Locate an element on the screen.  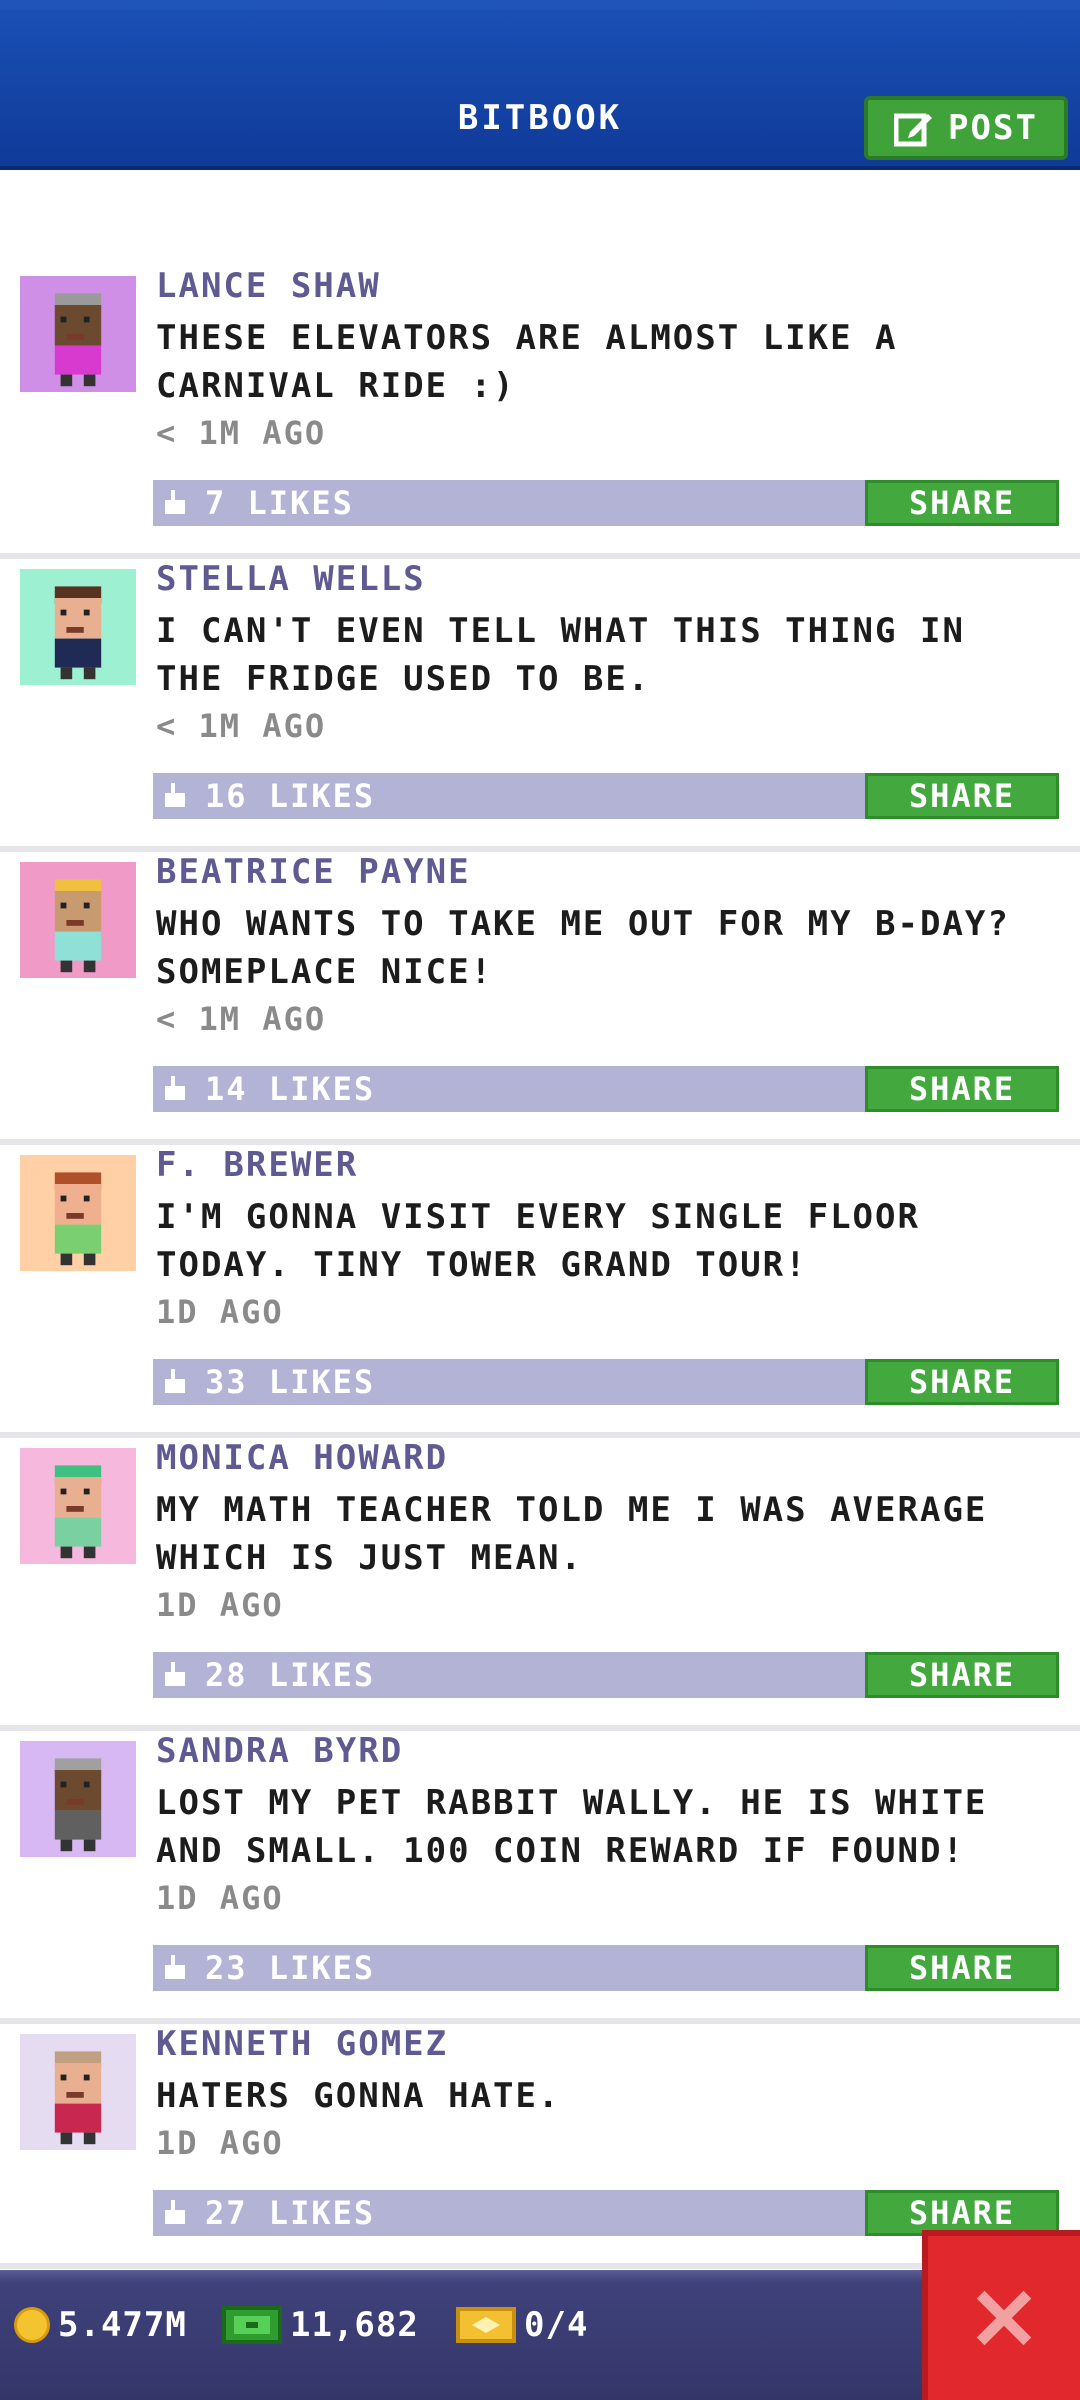
resource-bar: 5.477M 11,682 0/4 is located at coordinates (540, 2335).